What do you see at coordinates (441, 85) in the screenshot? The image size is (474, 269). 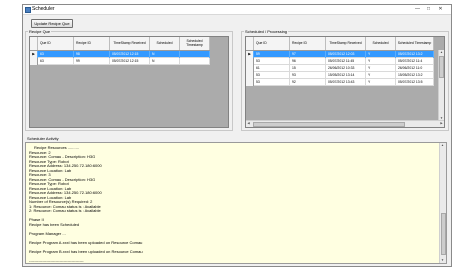 I see `vertical-scrollbar: ▲ ▼` at bounding box center [441, 85].